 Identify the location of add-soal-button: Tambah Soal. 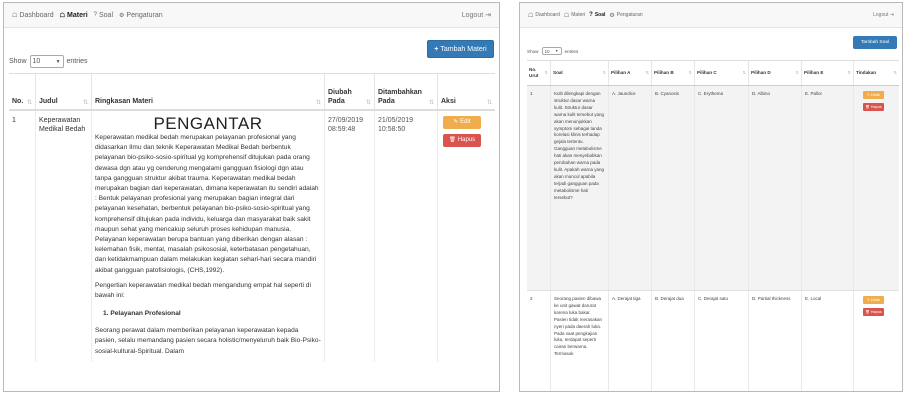
(875, 42).